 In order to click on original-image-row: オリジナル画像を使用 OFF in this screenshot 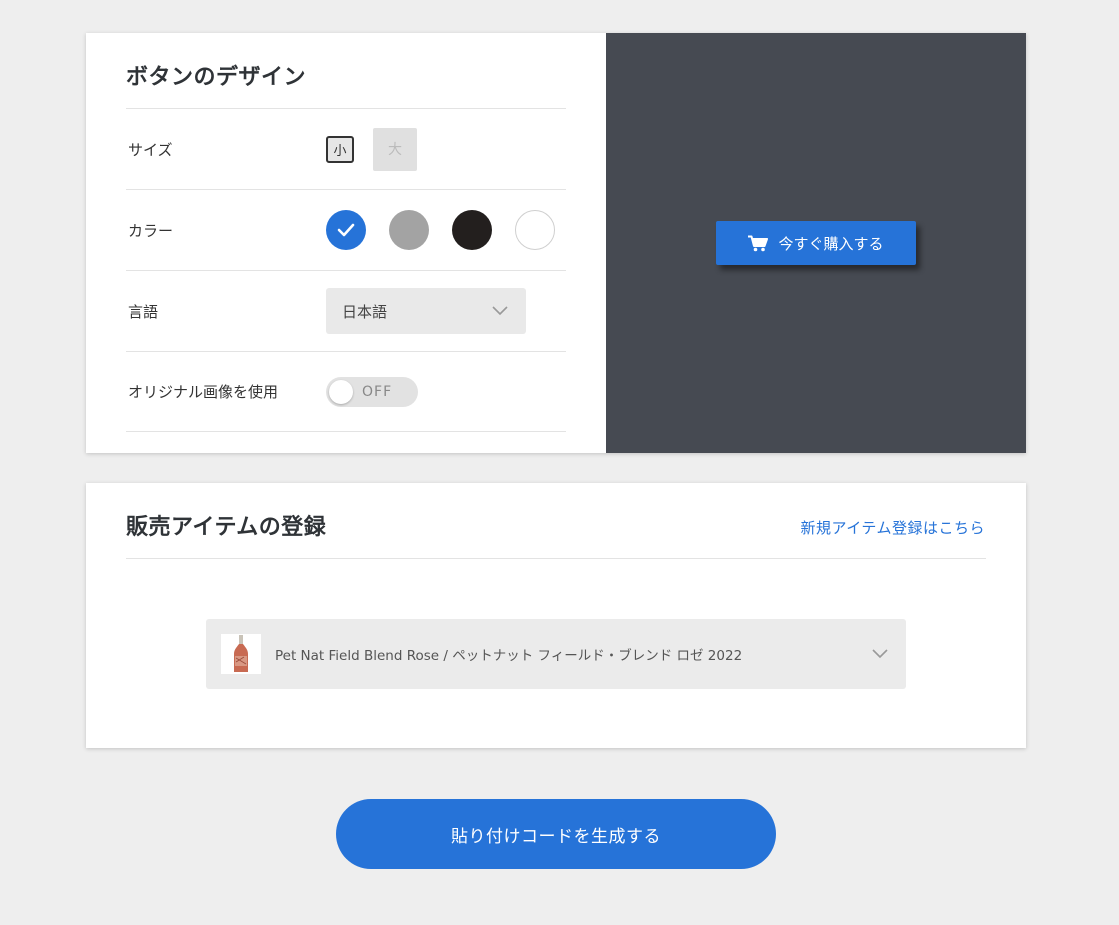, I will do `click(346, 391)`.